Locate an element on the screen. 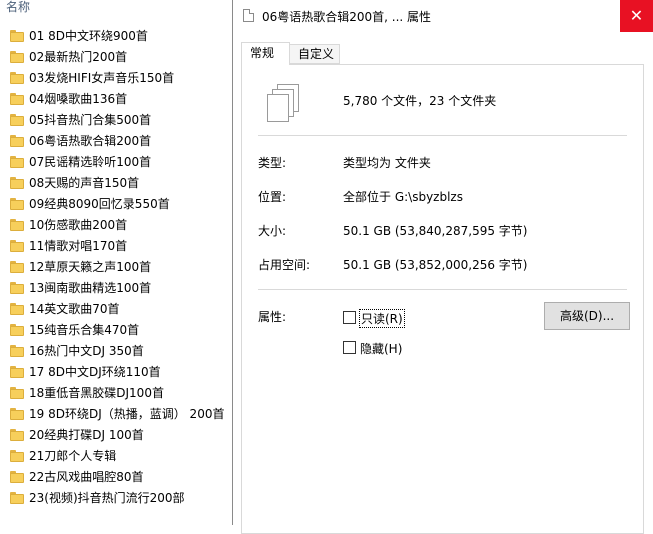 The height and width of the screenshot is (534, 653). document-icon is located at coordinates (248, 15).